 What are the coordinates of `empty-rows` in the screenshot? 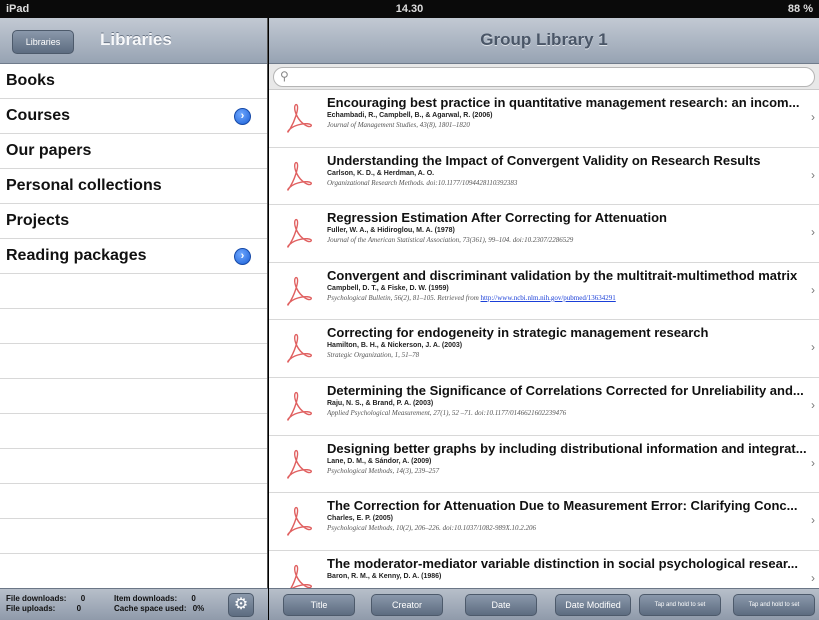 It's located at (133, 414).